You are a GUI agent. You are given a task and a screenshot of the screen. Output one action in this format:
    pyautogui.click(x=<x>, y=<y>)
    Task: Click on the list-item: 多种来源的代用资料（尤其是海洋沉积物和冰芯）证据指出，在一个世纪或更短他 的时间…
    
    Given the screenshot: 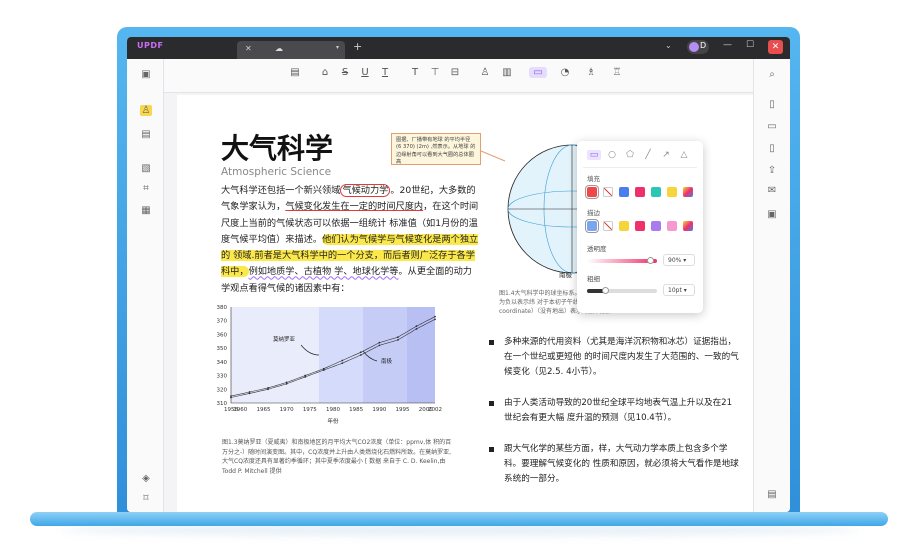 What is the action you would take?
    pyautogui.click(x=614, y=357)
    